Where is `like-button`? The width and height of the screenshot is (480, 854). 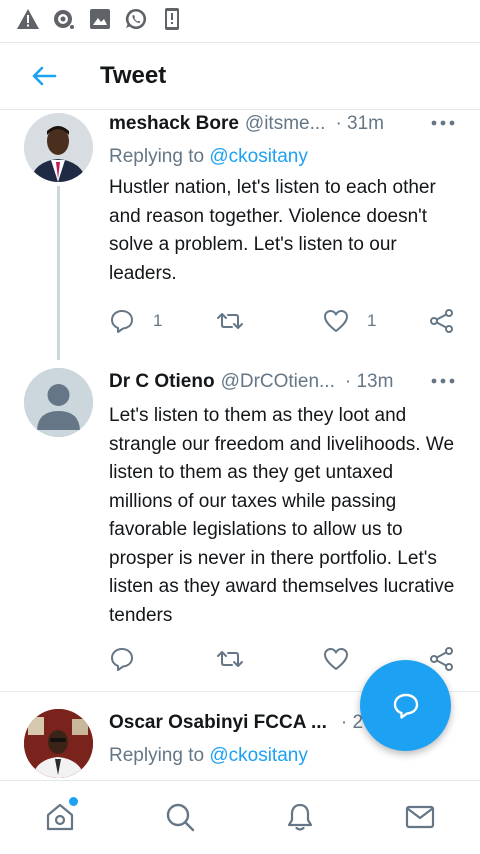 like-button is located at coordinates (336, 659).